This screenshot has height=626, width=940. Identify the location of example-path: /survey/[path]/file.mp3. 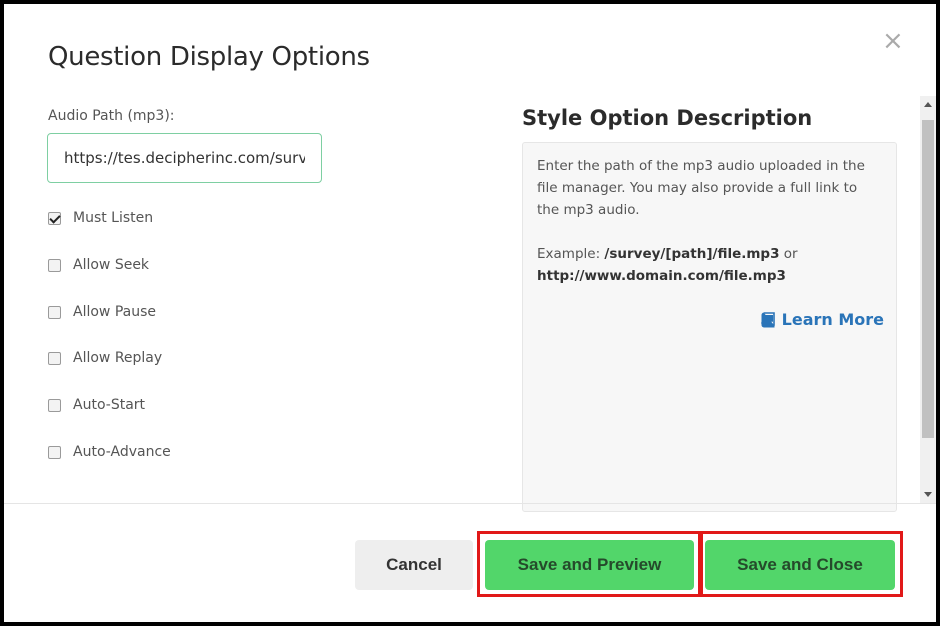
(692, 254).